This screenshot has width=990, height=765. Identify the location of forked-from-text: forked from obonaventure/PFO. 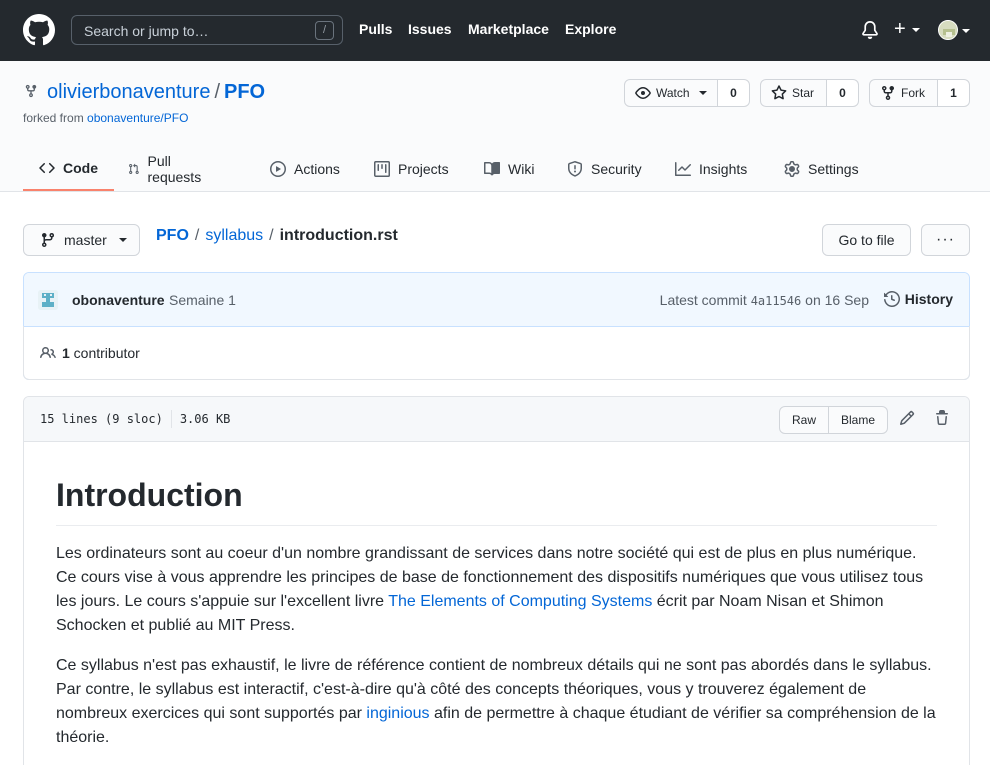
(105, 118).